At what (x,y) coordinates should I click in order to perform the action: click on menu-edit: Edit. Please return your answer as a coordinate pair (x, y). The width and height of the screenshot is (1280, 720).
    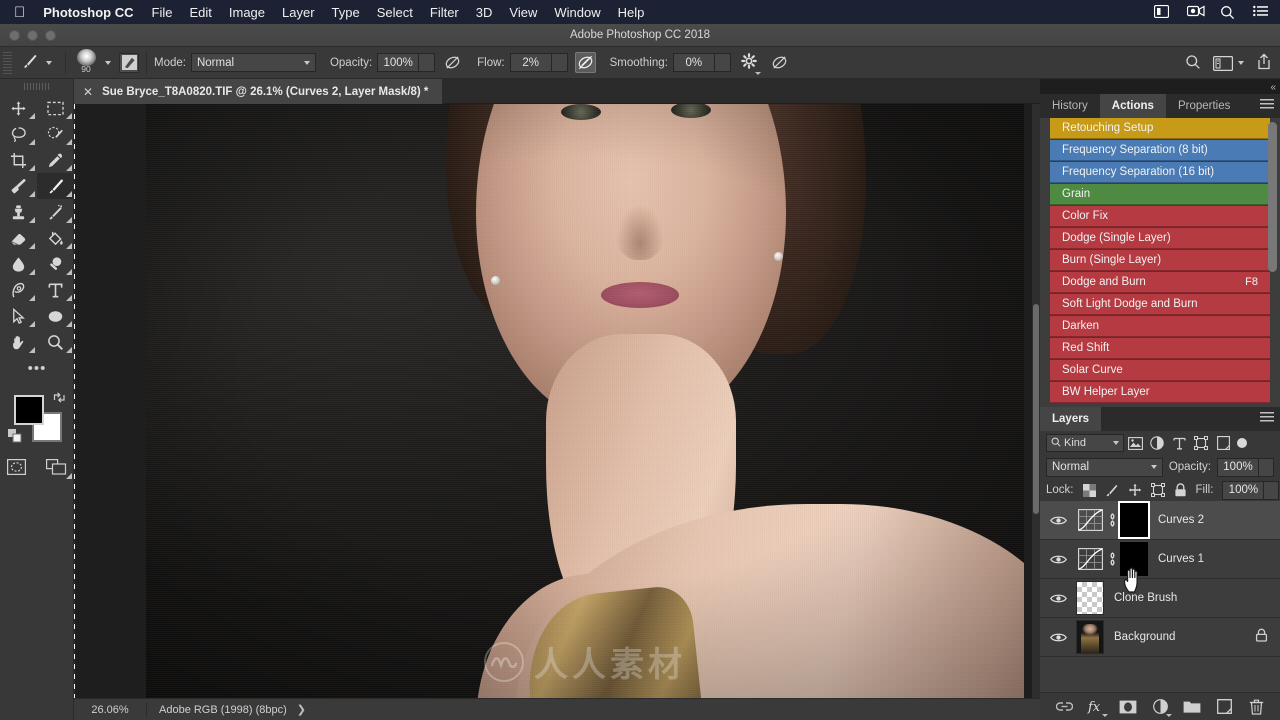
    Looking at the image, I should click on (200, 12).